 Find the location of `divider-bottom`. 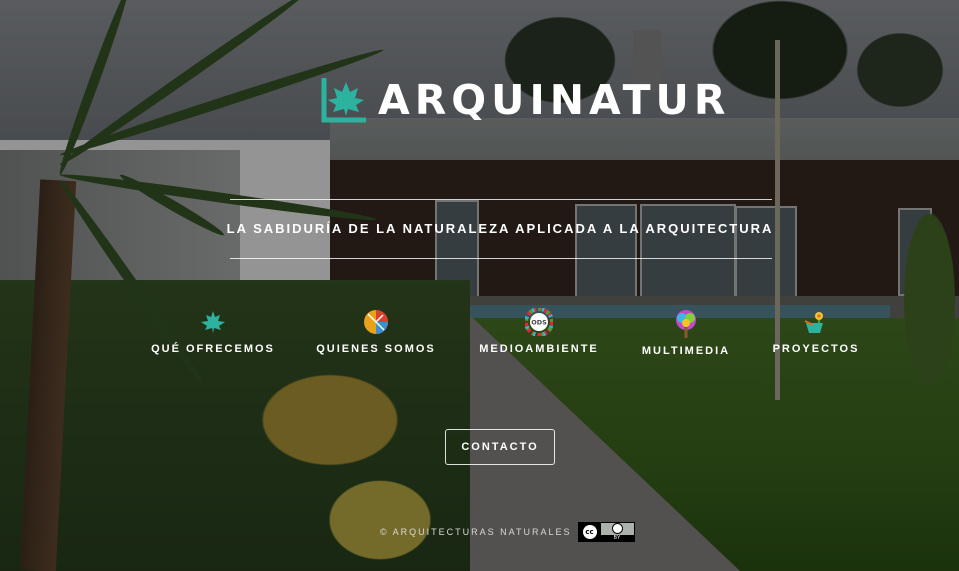

divider-bottom is located at coordinates (501, 258).